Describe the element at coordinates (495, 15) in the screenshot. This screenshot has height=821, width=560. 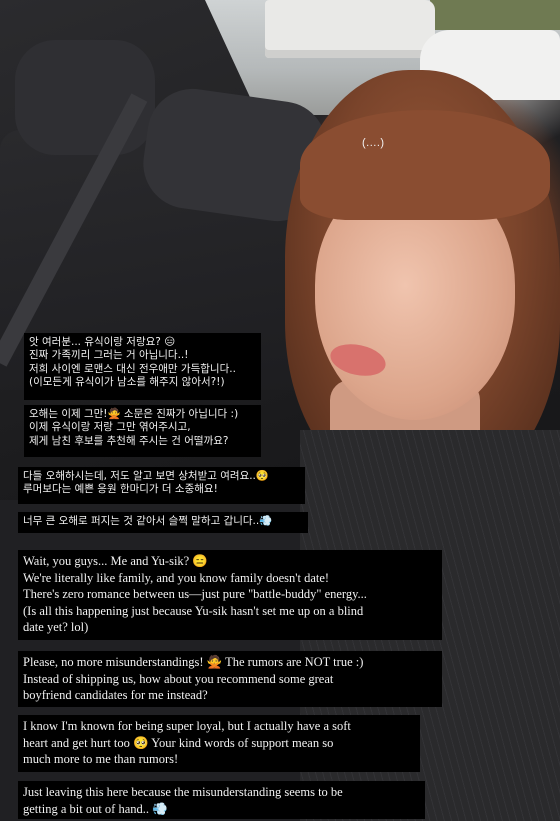
I see `background-trees` at that location.